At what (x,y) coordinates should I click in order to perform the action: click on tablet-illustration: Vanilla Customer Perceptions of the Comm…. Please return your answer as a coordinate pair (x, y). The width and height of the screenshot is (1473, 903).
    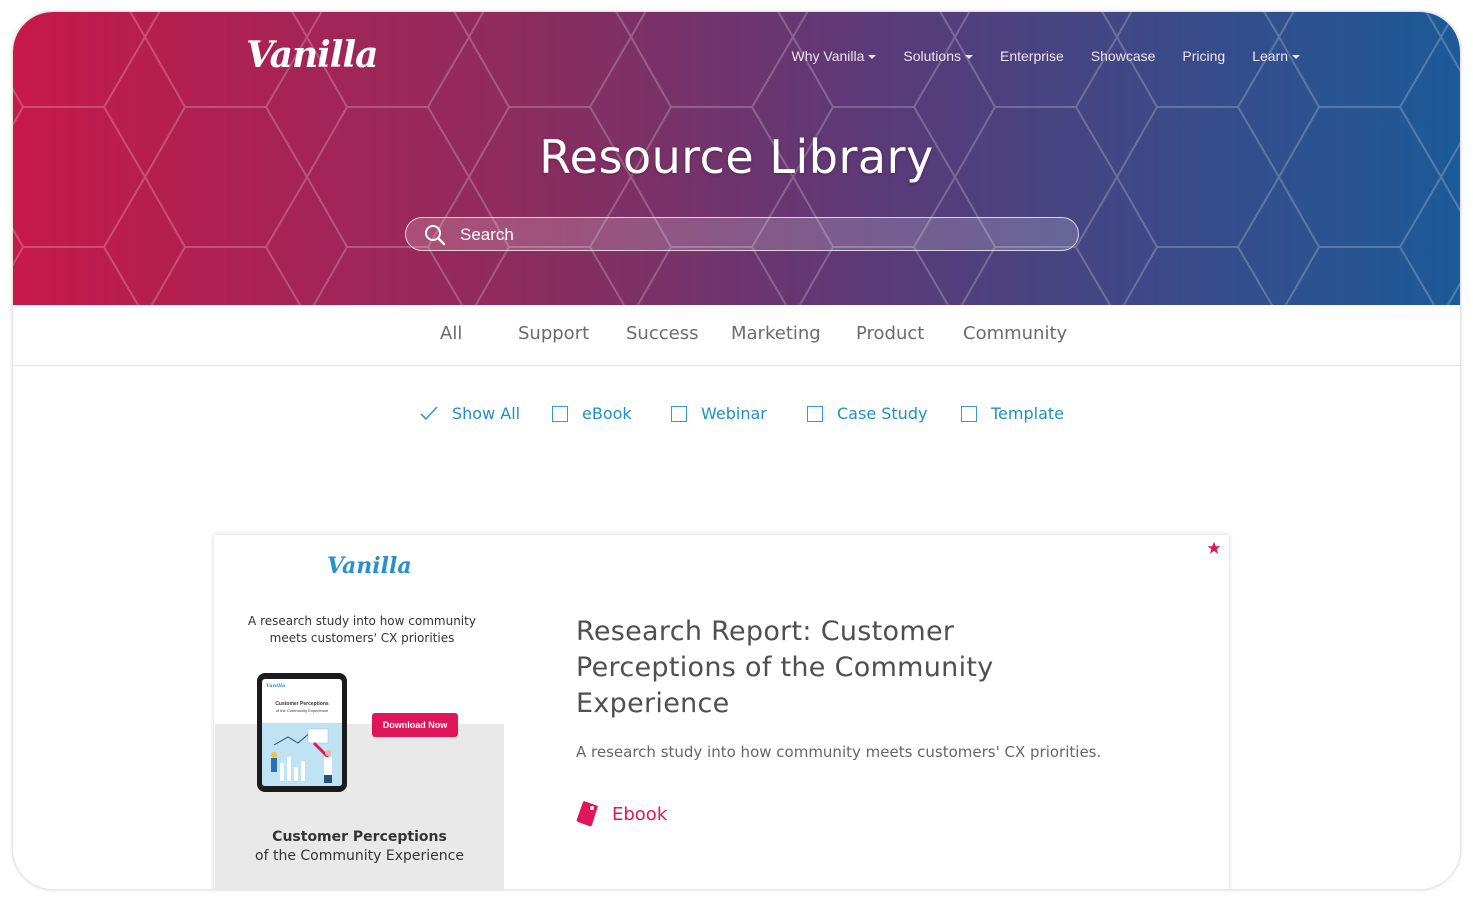
    Looking at the image, I should click on (302, 732).